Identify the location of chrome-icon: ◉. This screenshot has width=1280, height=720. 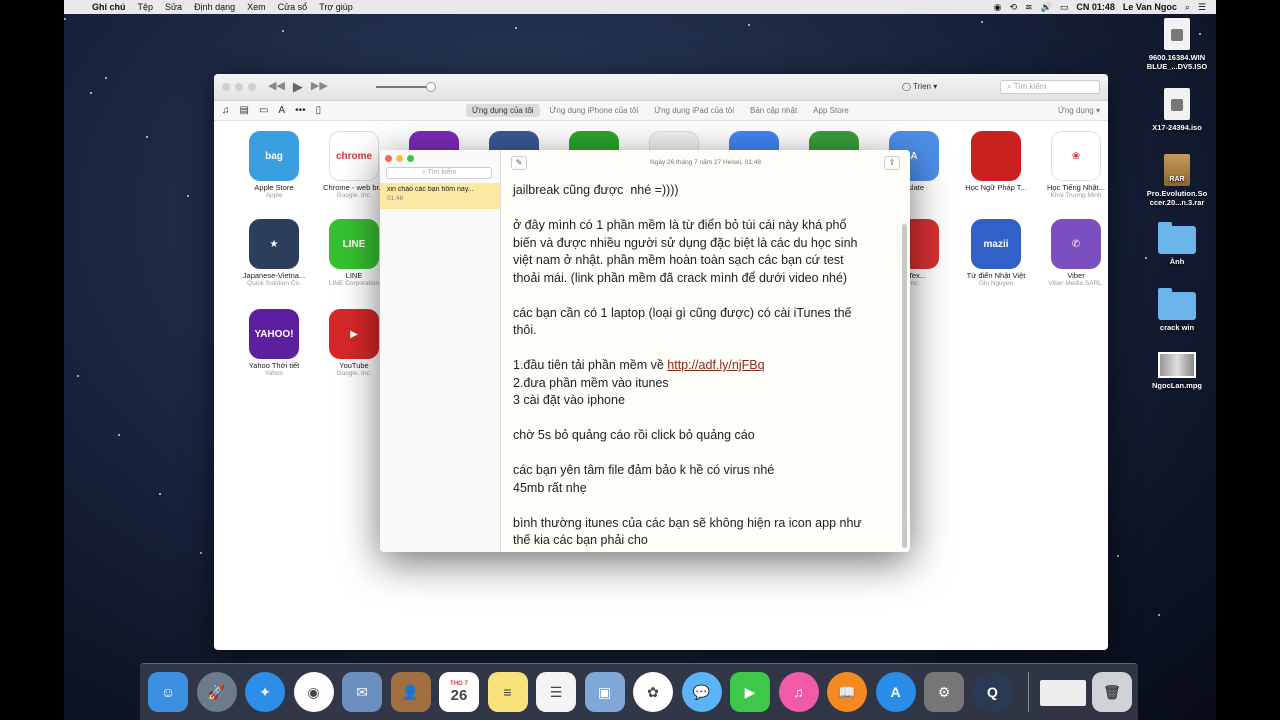
(313, 692).